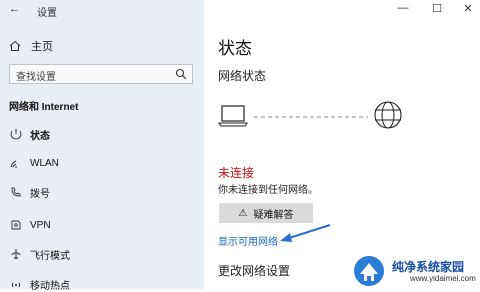 Image resolution: width=480 pixels, height=292 pixels. Describe the element at coordinates (14, 9) in the screenshot. I see `back-arrow-icon: ←` at that location.